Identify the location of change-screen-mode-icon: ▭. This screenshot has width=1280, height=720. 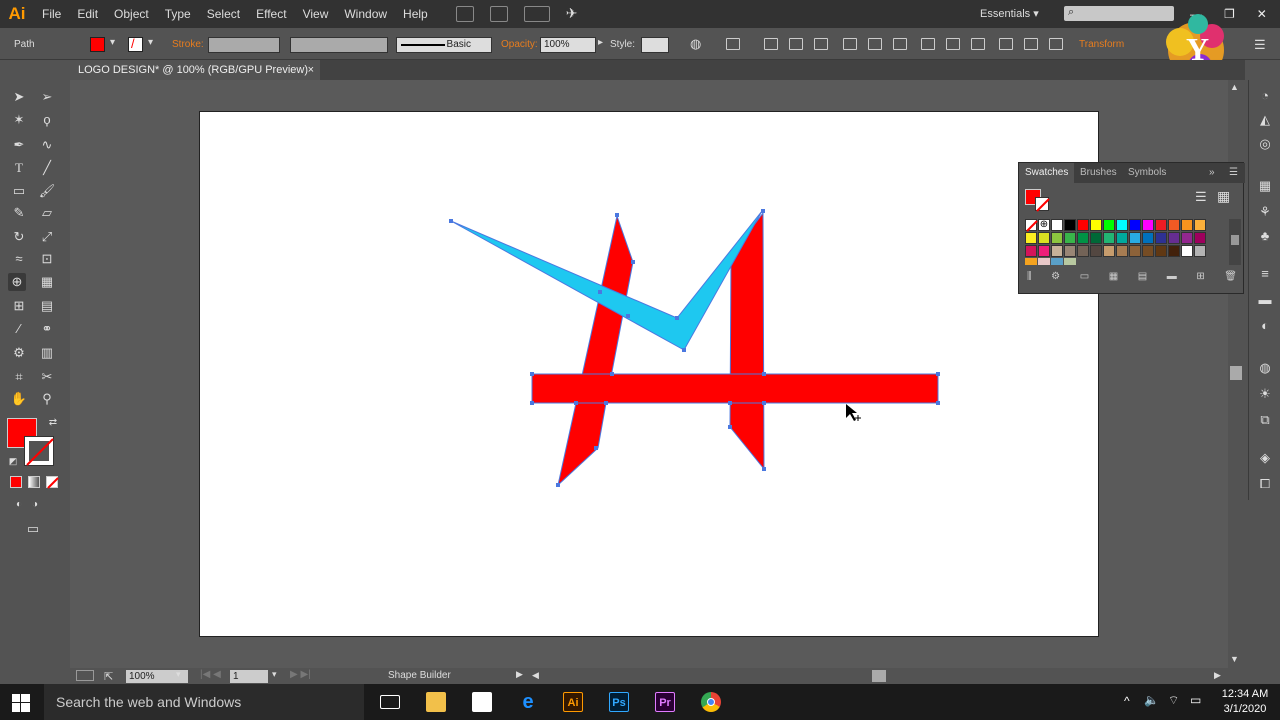
(33, 529).